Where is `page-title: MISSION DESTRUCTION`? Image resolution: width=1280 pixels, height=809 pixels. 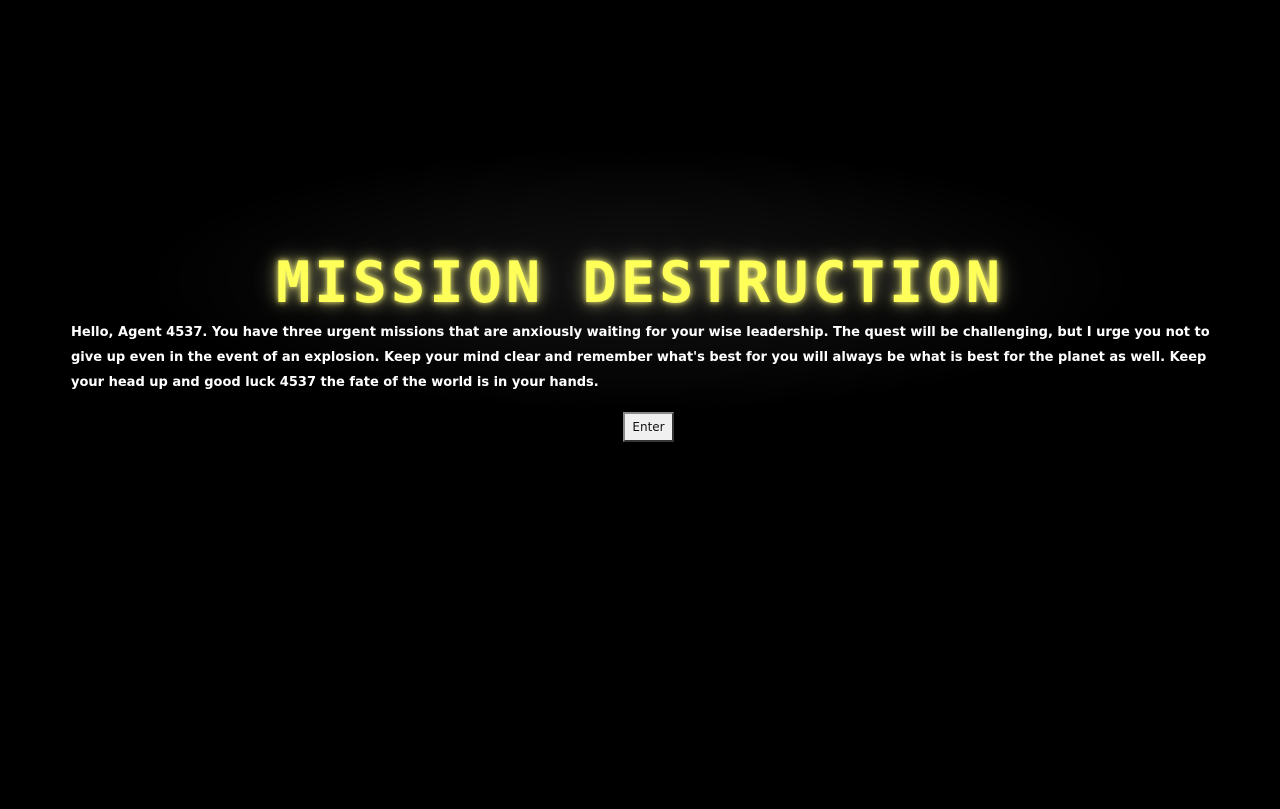
page-title: MISSION DESTRUCTION is located at coordinates (640, 283).